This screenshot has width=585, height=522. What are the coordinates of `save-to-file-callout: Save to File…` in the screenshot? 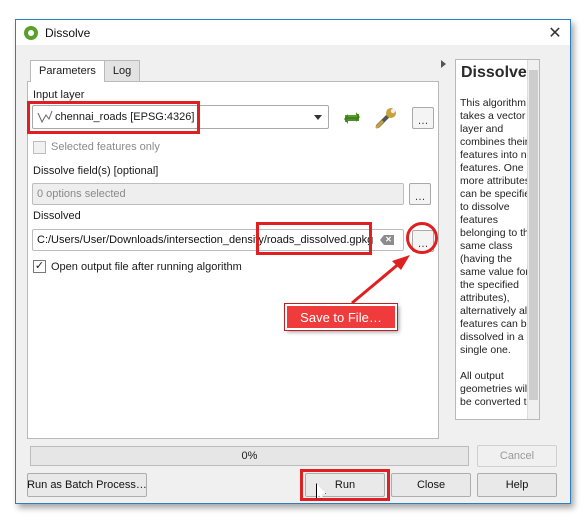 It's located at (341, 317).